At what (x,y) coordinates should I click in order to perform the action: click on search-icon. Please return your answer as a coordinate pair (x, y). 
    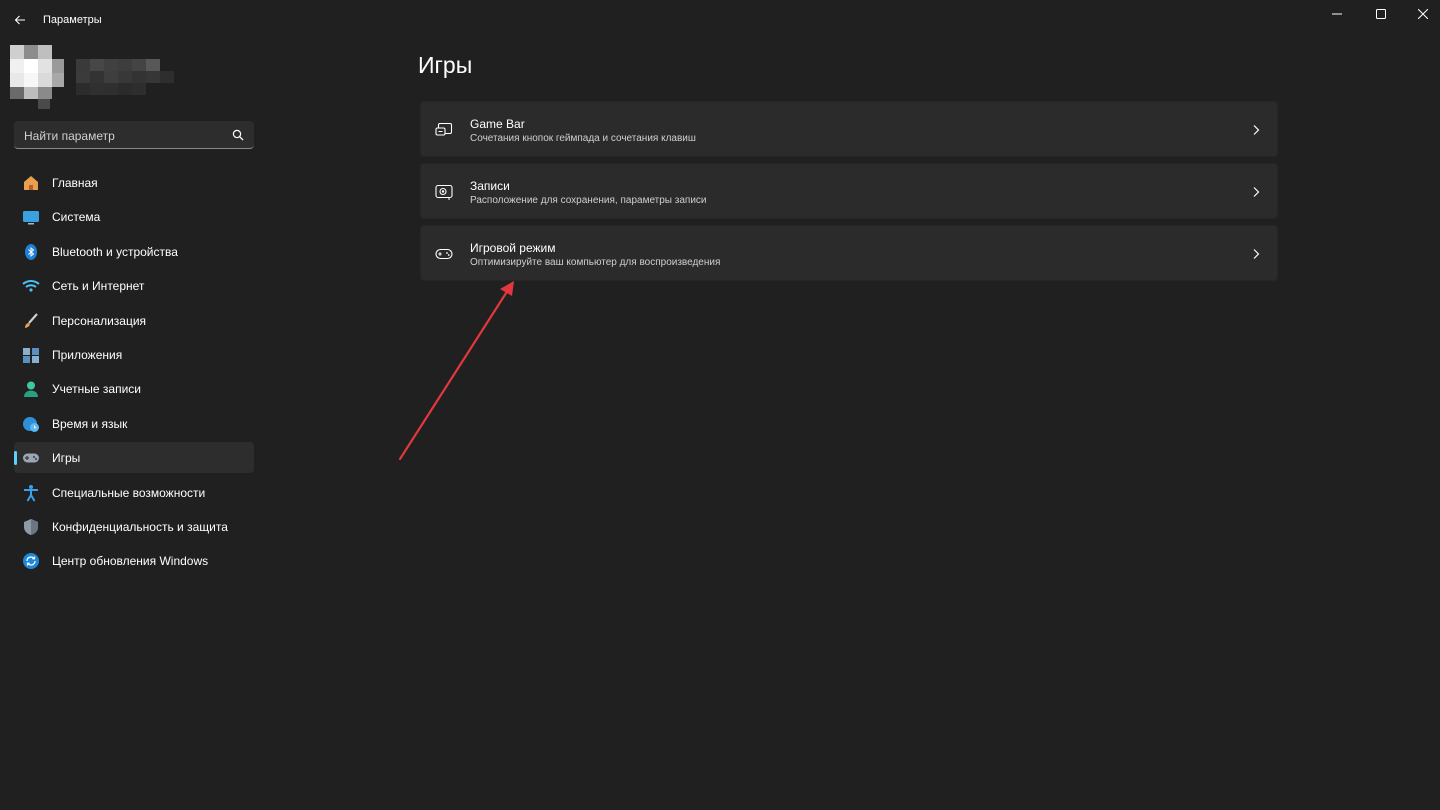
    Looking at the image, I should click on (238, 135).